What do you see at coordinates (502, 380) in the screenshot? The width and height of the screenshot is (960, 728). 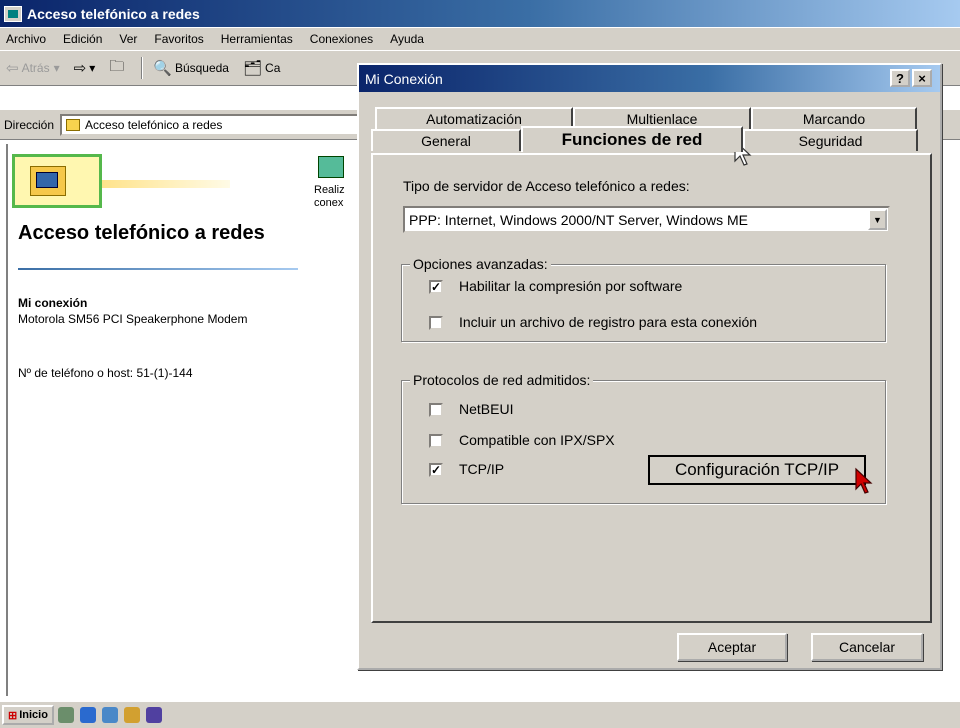 I see `protocols-legend: Protocolos de red admitidos:` at bounding box center [502, 380].